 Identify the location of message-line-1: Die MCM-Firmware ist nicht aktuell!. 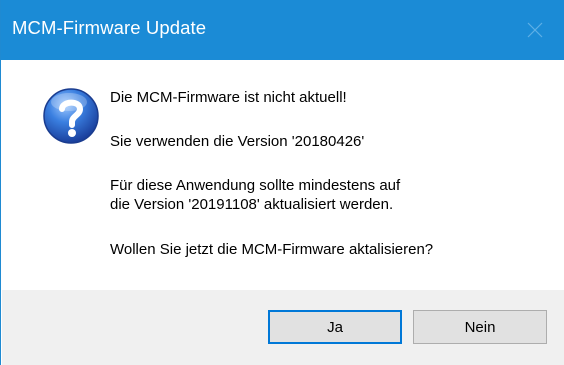
(228, 97).